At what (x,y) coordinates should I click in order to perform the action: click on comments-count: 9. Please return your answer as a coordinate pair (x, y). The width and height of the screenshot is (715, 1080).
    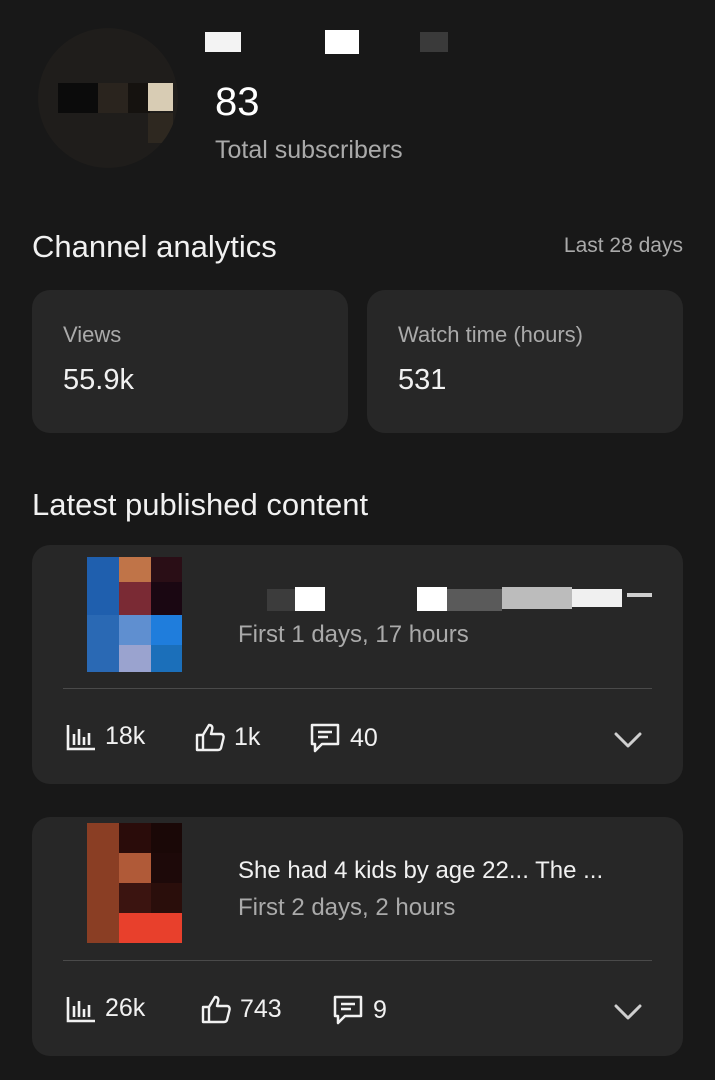
    Looking at the image, I should click on (380, 1009).